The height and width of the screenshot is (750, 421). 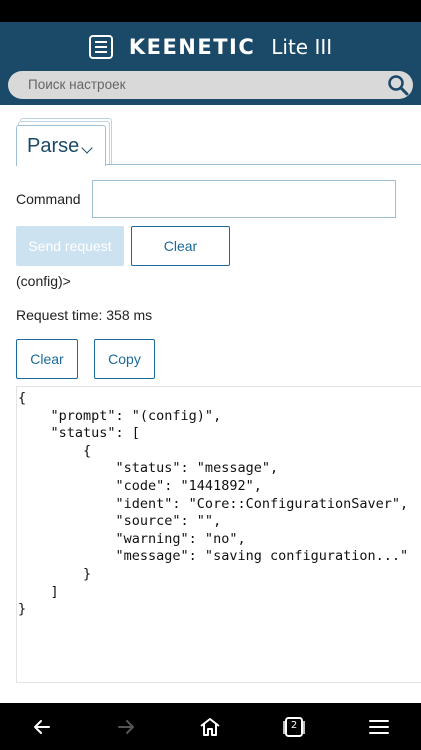 I want to click on tab-parse: Parse, so click(x=61, y=145).